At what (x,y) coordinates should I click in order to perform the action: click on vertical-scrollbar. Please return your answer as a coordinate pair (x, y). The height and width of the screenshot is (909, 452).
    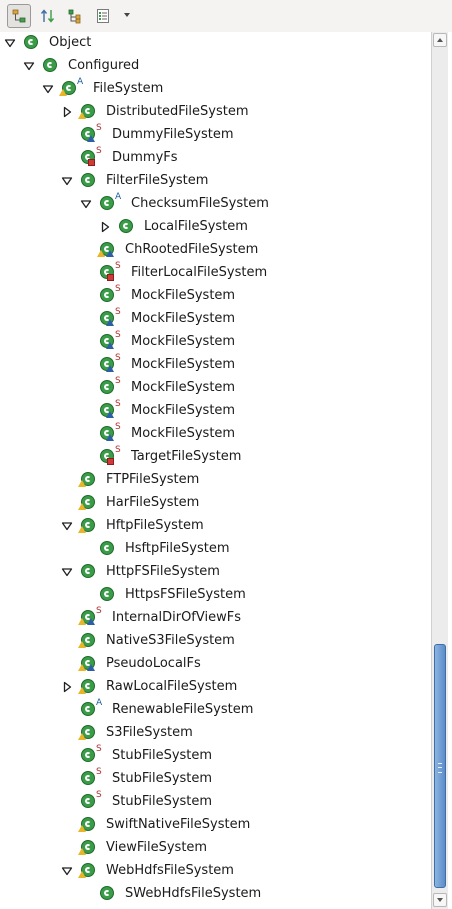
    Looking at the image, I should click on (439, 470).